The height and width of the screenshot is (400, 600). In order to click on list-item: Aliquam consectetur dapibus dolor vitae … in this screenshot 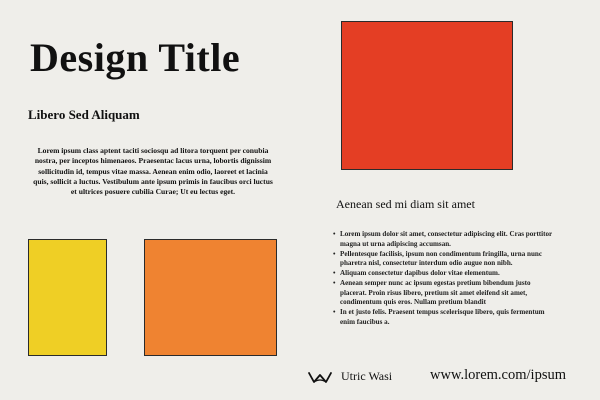, I will do `click(444, 274)`.